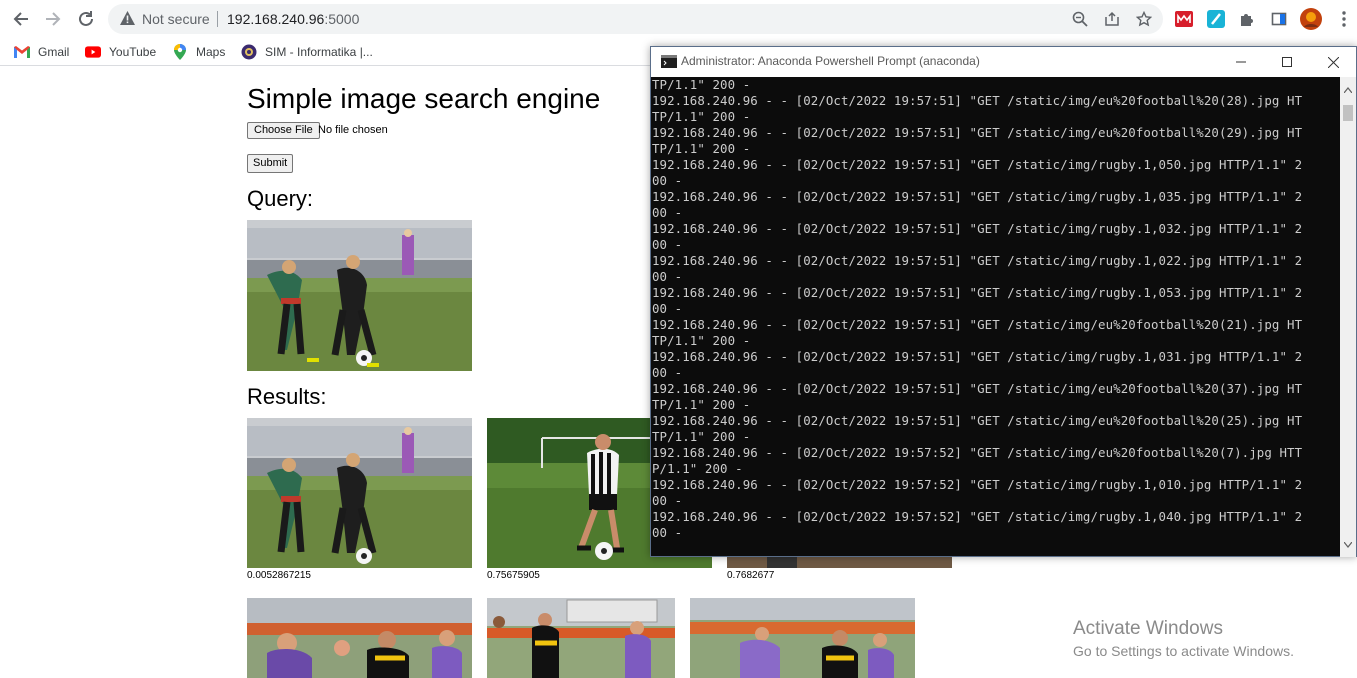 This screenshot has width=1357, height=678. Describe the element at coordinates (513, 575) in the screenshot. I see `result-score-2: 0.75675905` at that location.